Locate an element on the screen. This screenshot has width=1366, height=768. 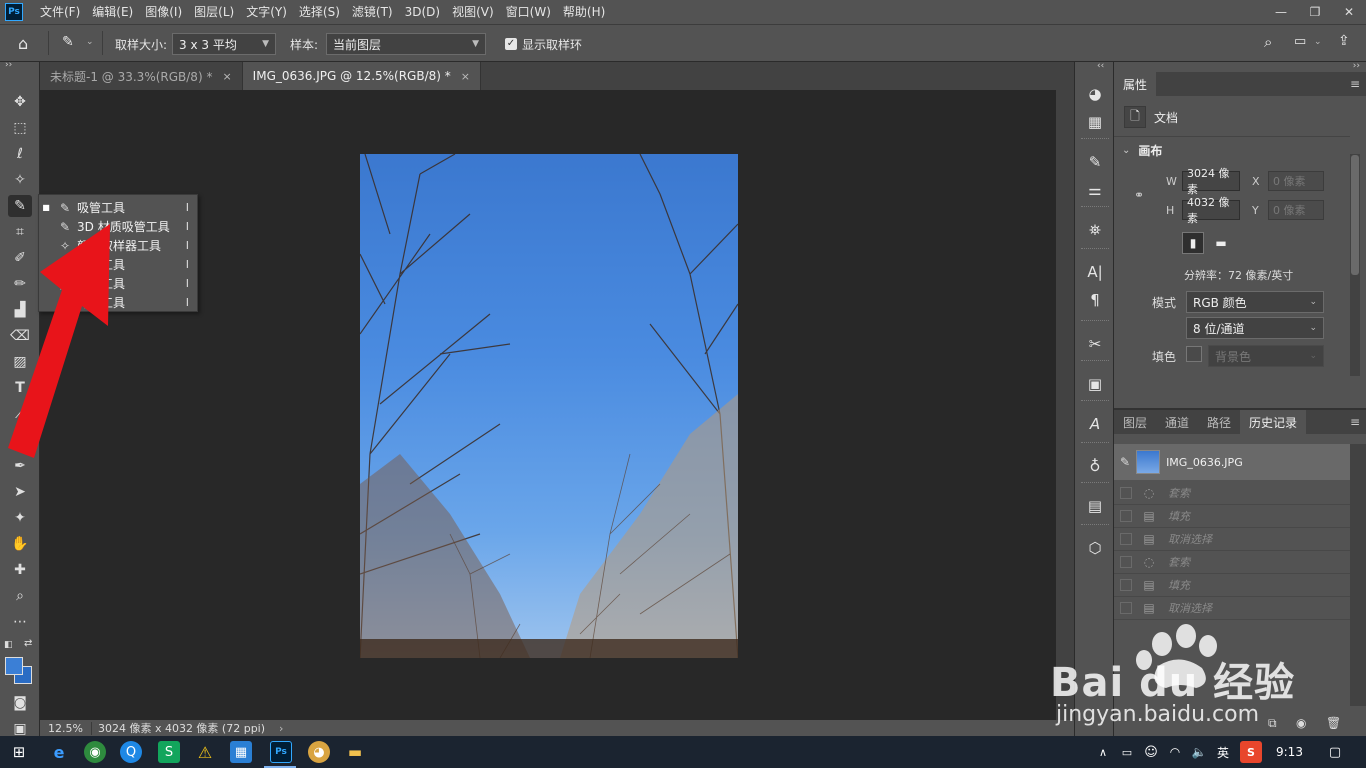
zoom-tool-icon: ⌕ is located at coordinates (20, 596).